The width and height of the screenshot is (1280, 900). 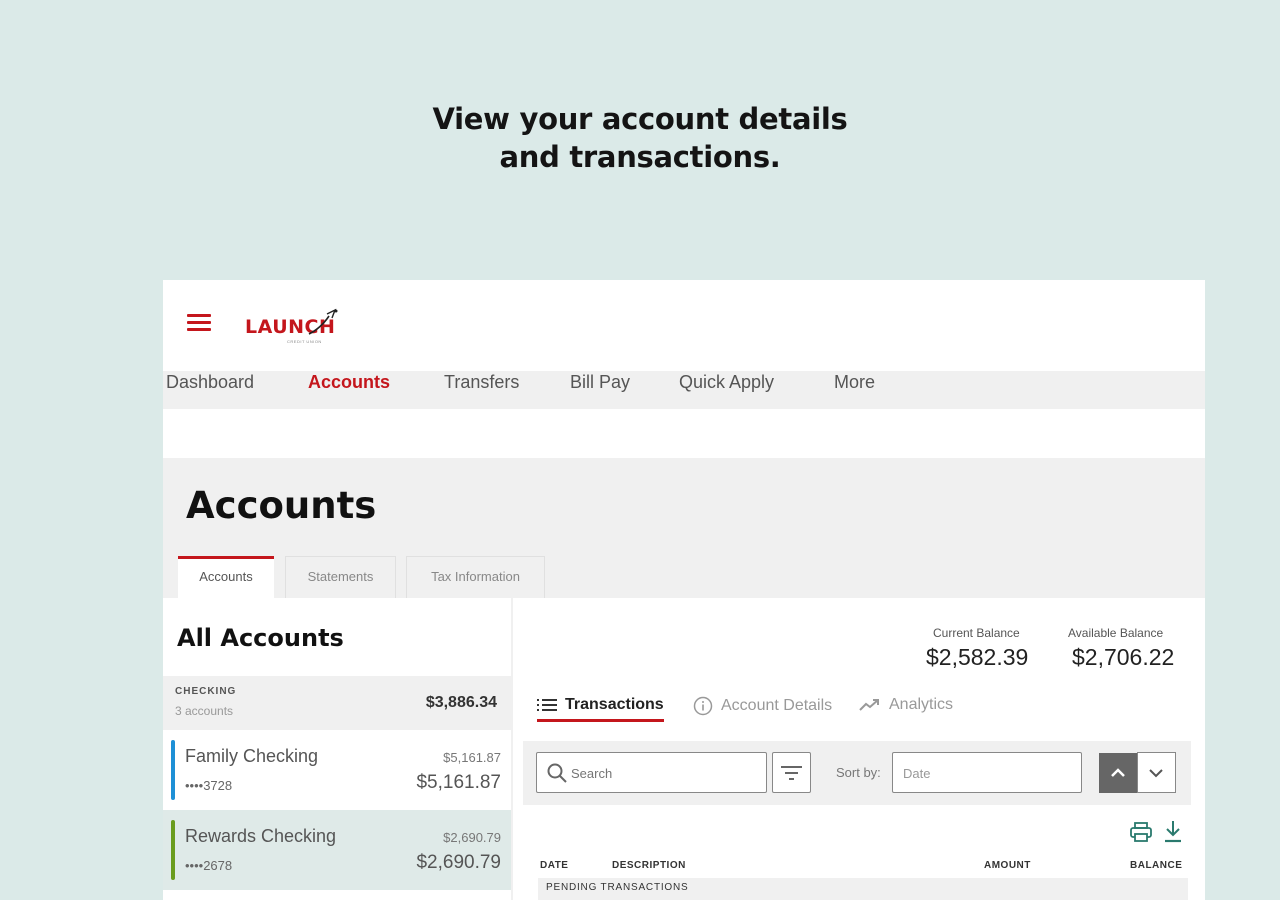 I want to click on subtab-transactions: Transactions, so click(x=600, y=709).